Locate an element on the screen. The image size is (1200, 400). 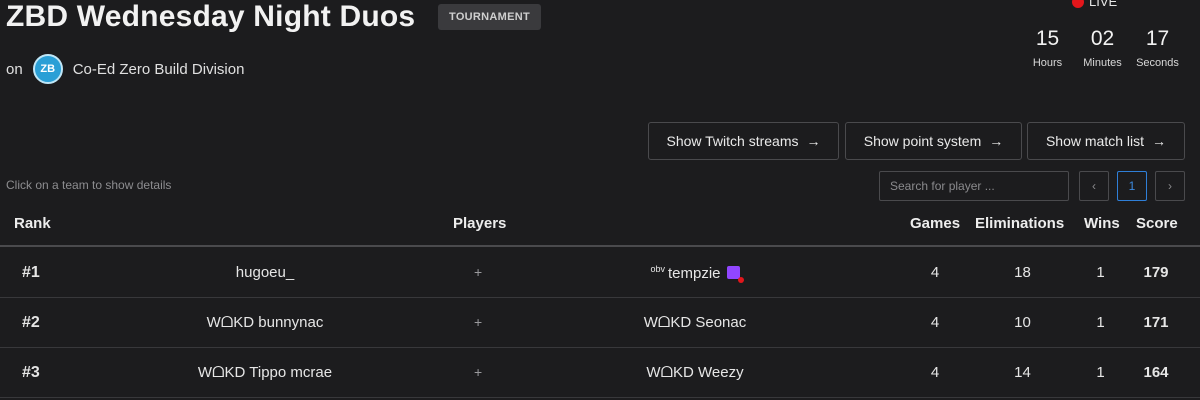
rank-cell: #3 is located at coordinates (31, 372).